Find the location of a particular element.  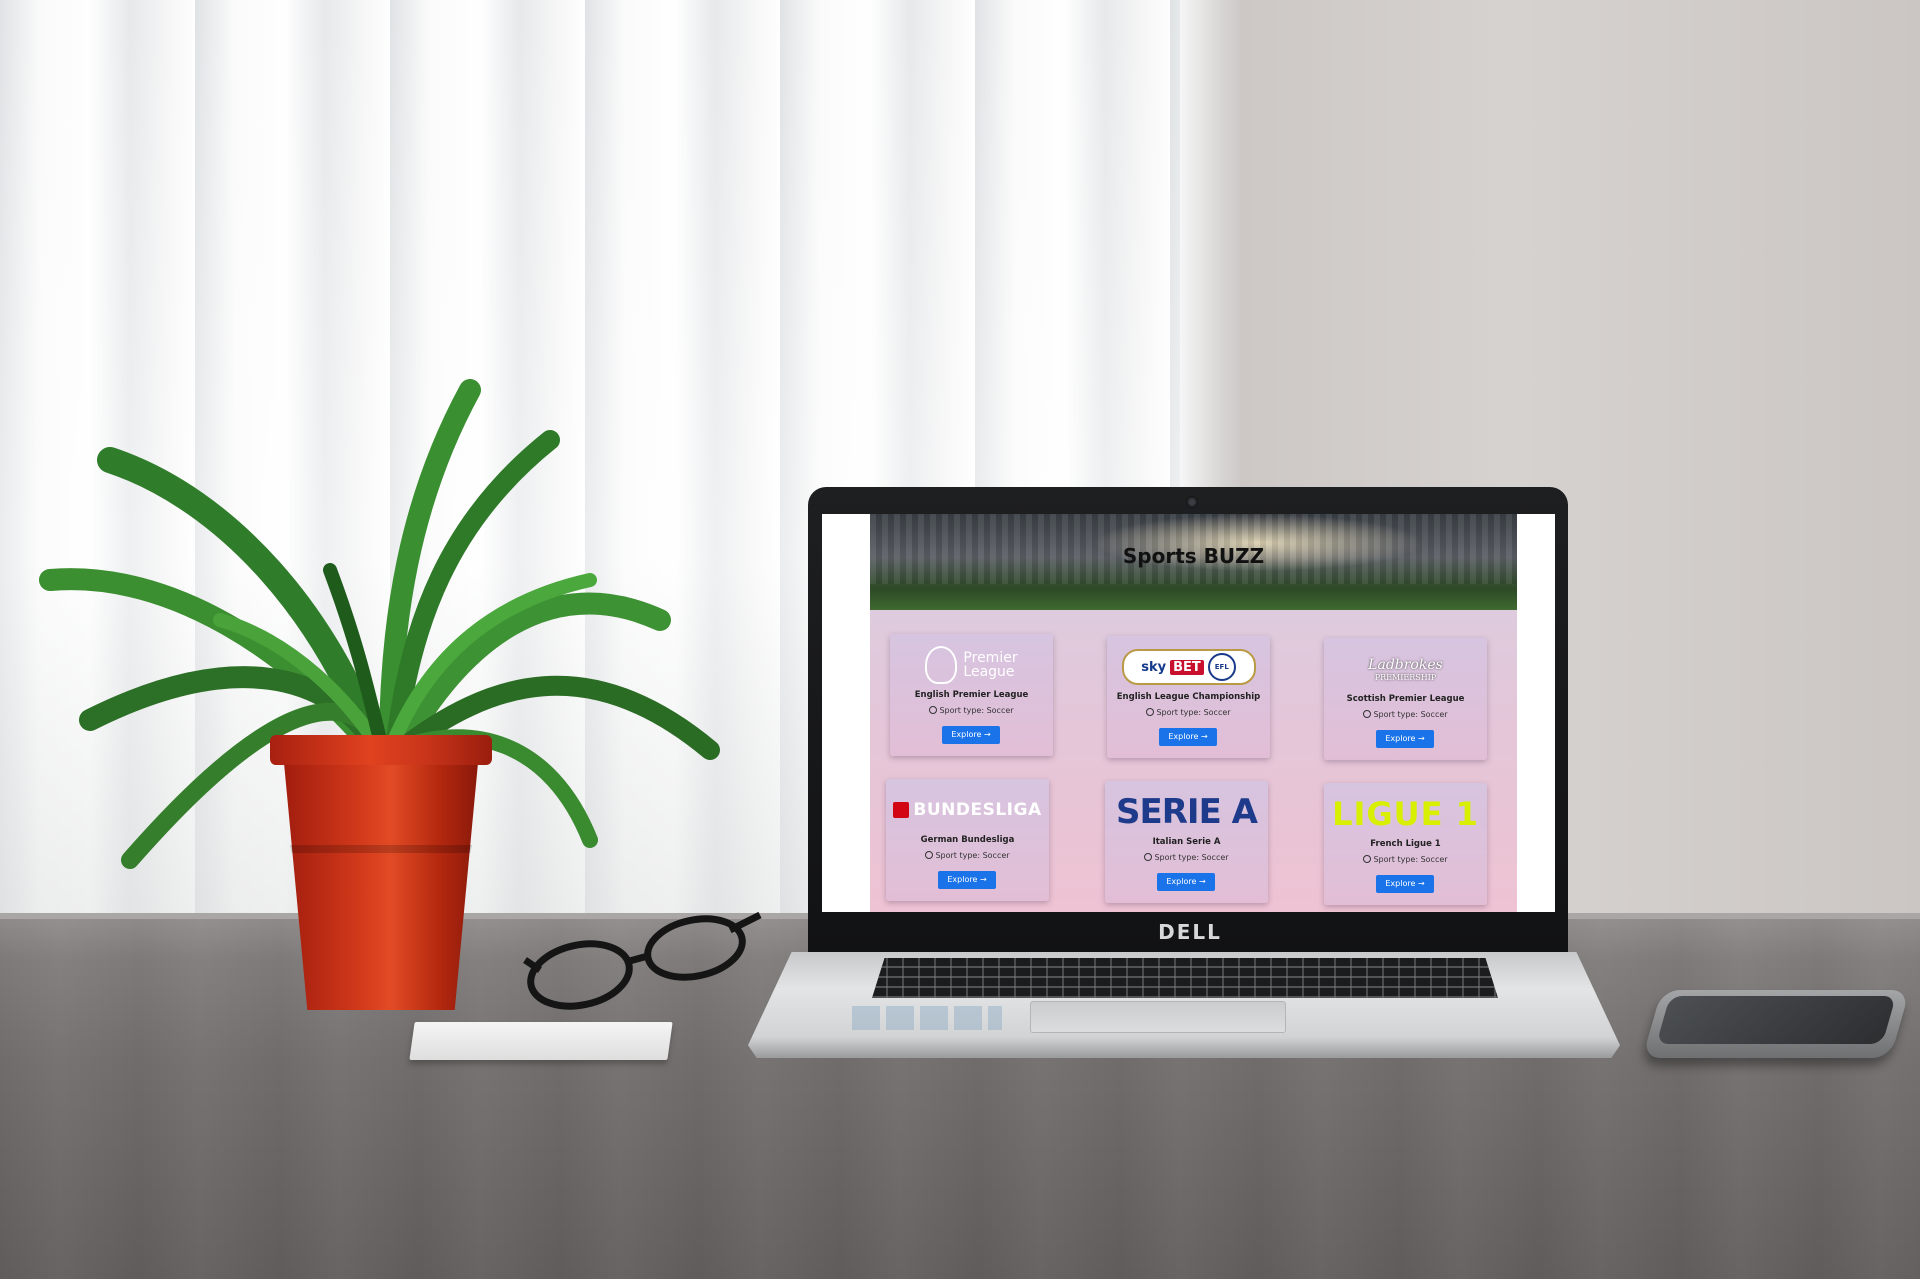

ladbrokes-premiership-logo: Ladbrokes PREMIERSHIP is located at coordinates (1405, 669).